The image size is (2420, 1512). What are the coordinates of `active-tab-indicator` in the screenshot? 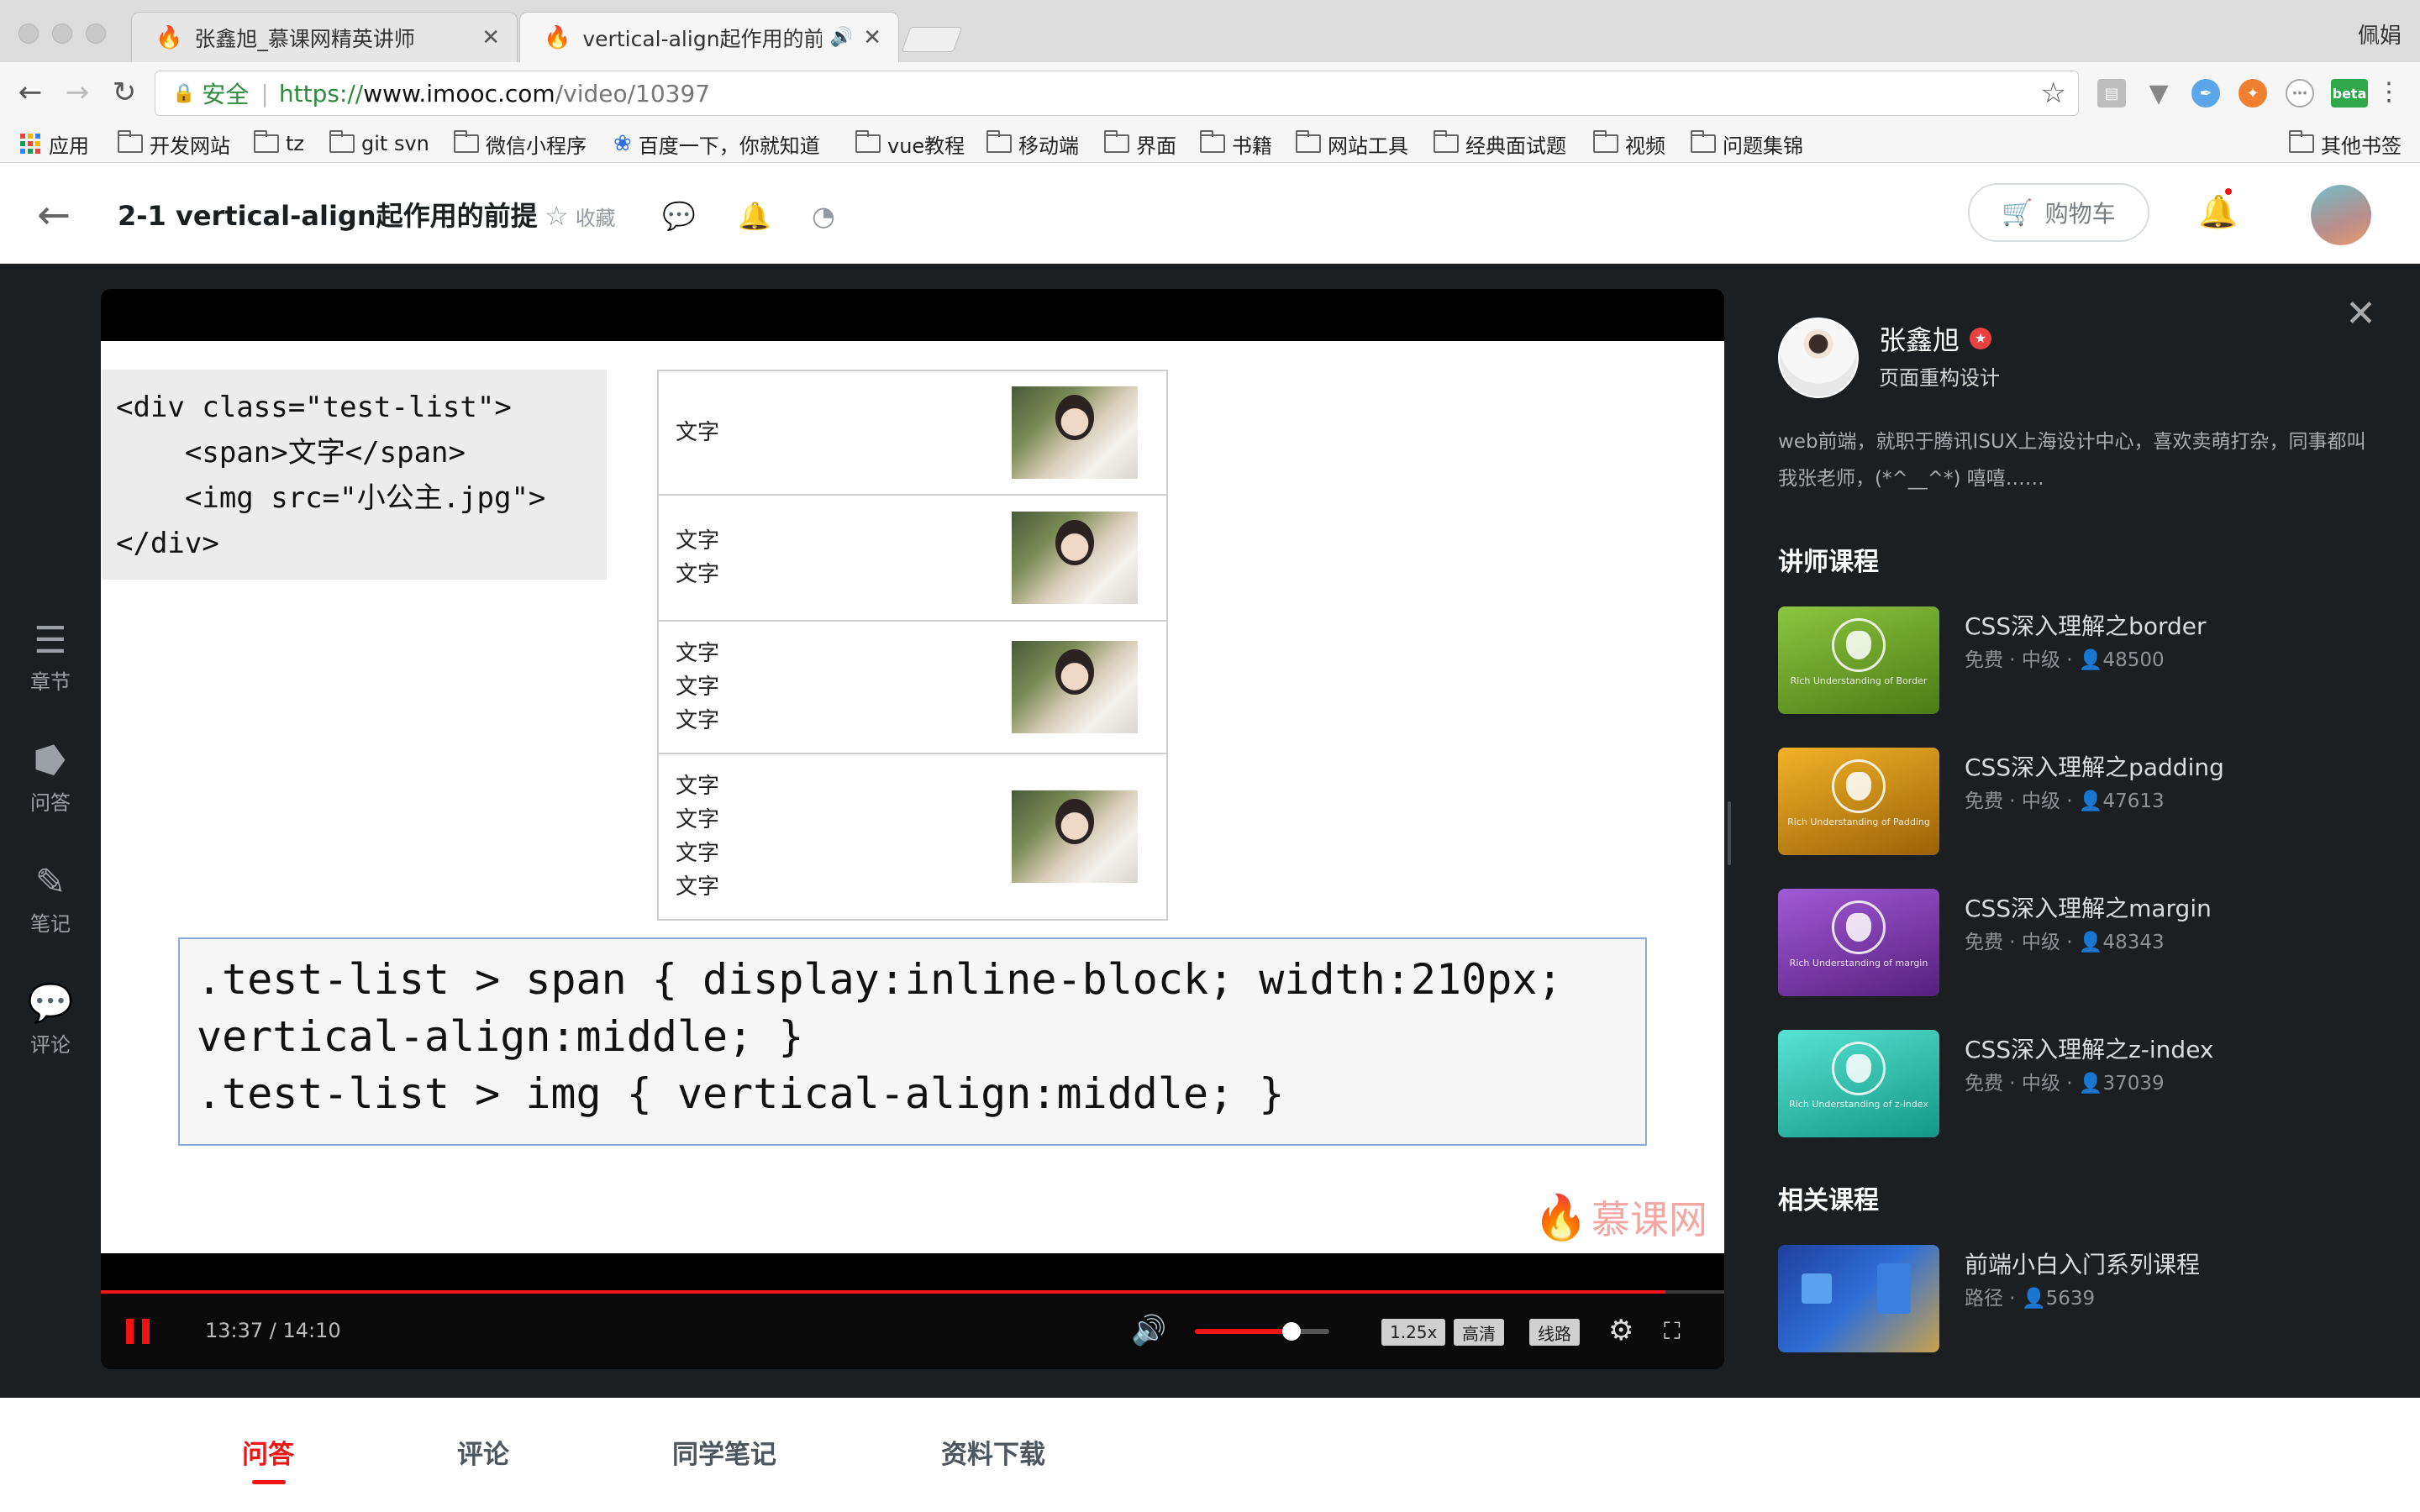 It's located at (269, 1482).